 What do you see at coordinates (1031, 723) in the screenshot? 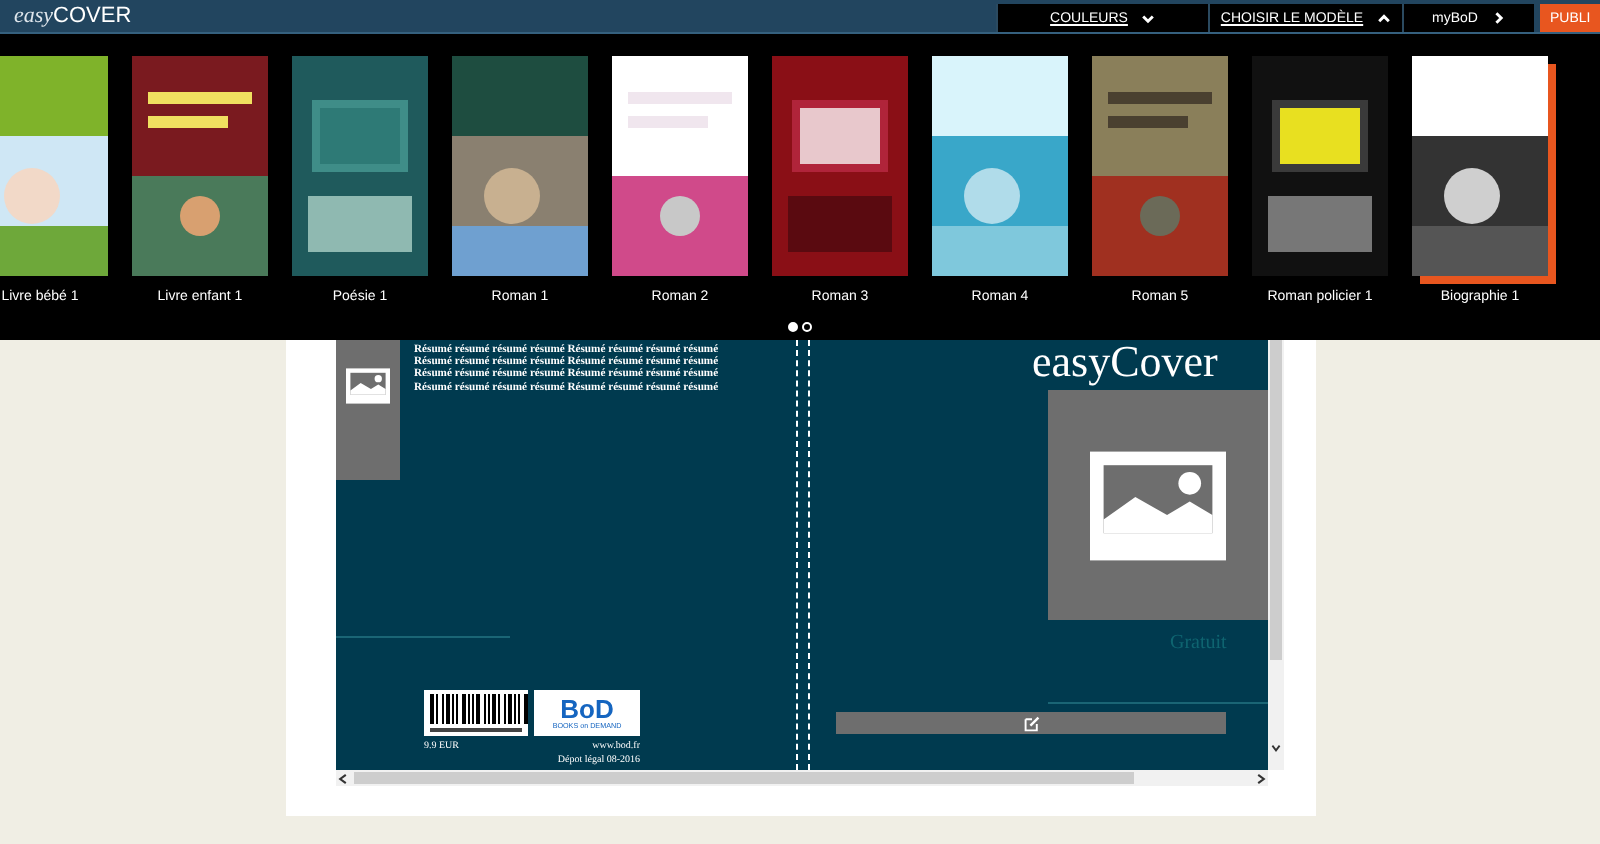
I see `edit-icon` at bounding box center [1031, 723].